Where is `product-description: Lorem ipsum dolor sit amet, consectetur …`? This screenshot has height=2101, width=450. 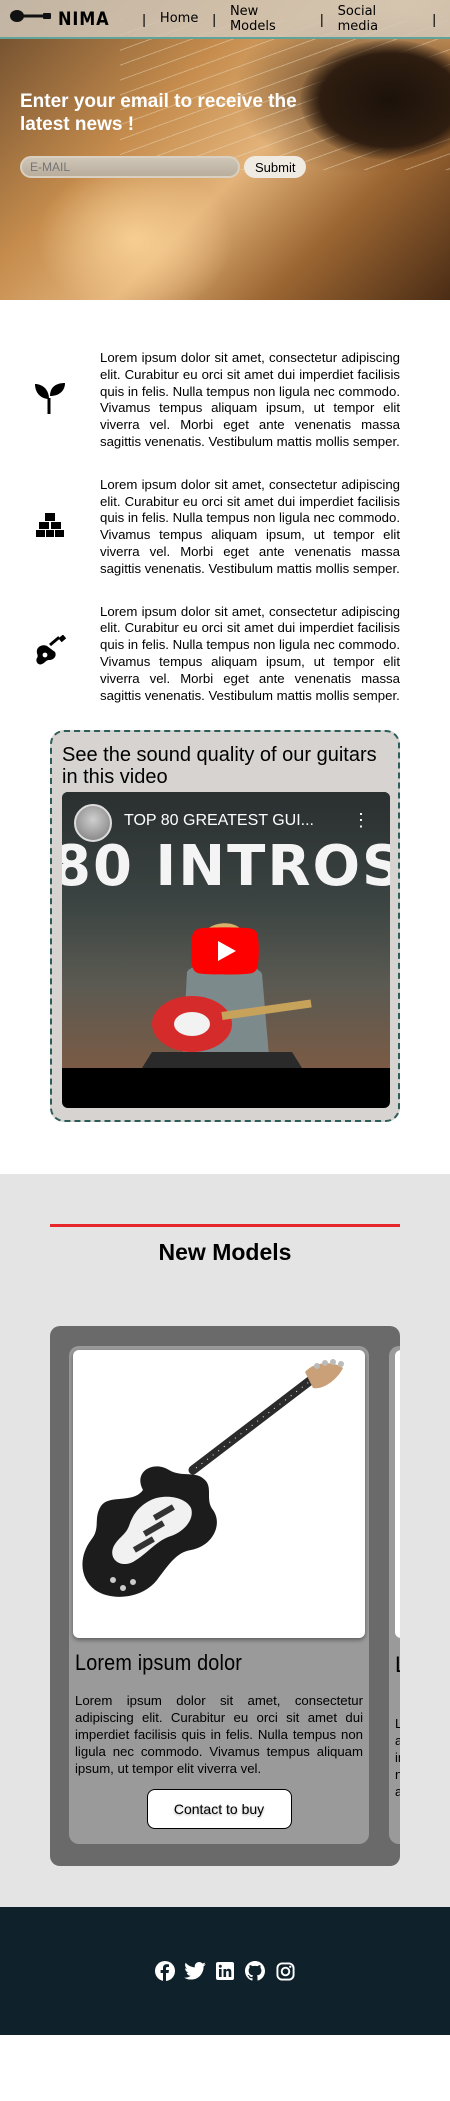 product-description: Lorem ipsum dolor sit amet, consectetur … is located at coordinates (219, 1735).